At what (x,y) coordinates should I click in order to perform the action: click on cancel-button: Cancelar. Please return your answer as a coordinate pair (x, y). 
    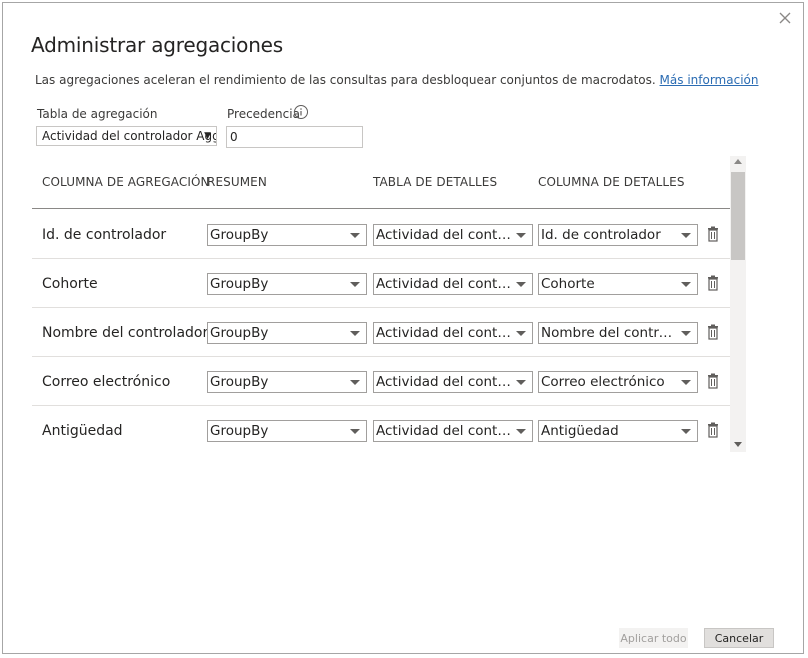
    Looking at the image, I should click on (739, 638).